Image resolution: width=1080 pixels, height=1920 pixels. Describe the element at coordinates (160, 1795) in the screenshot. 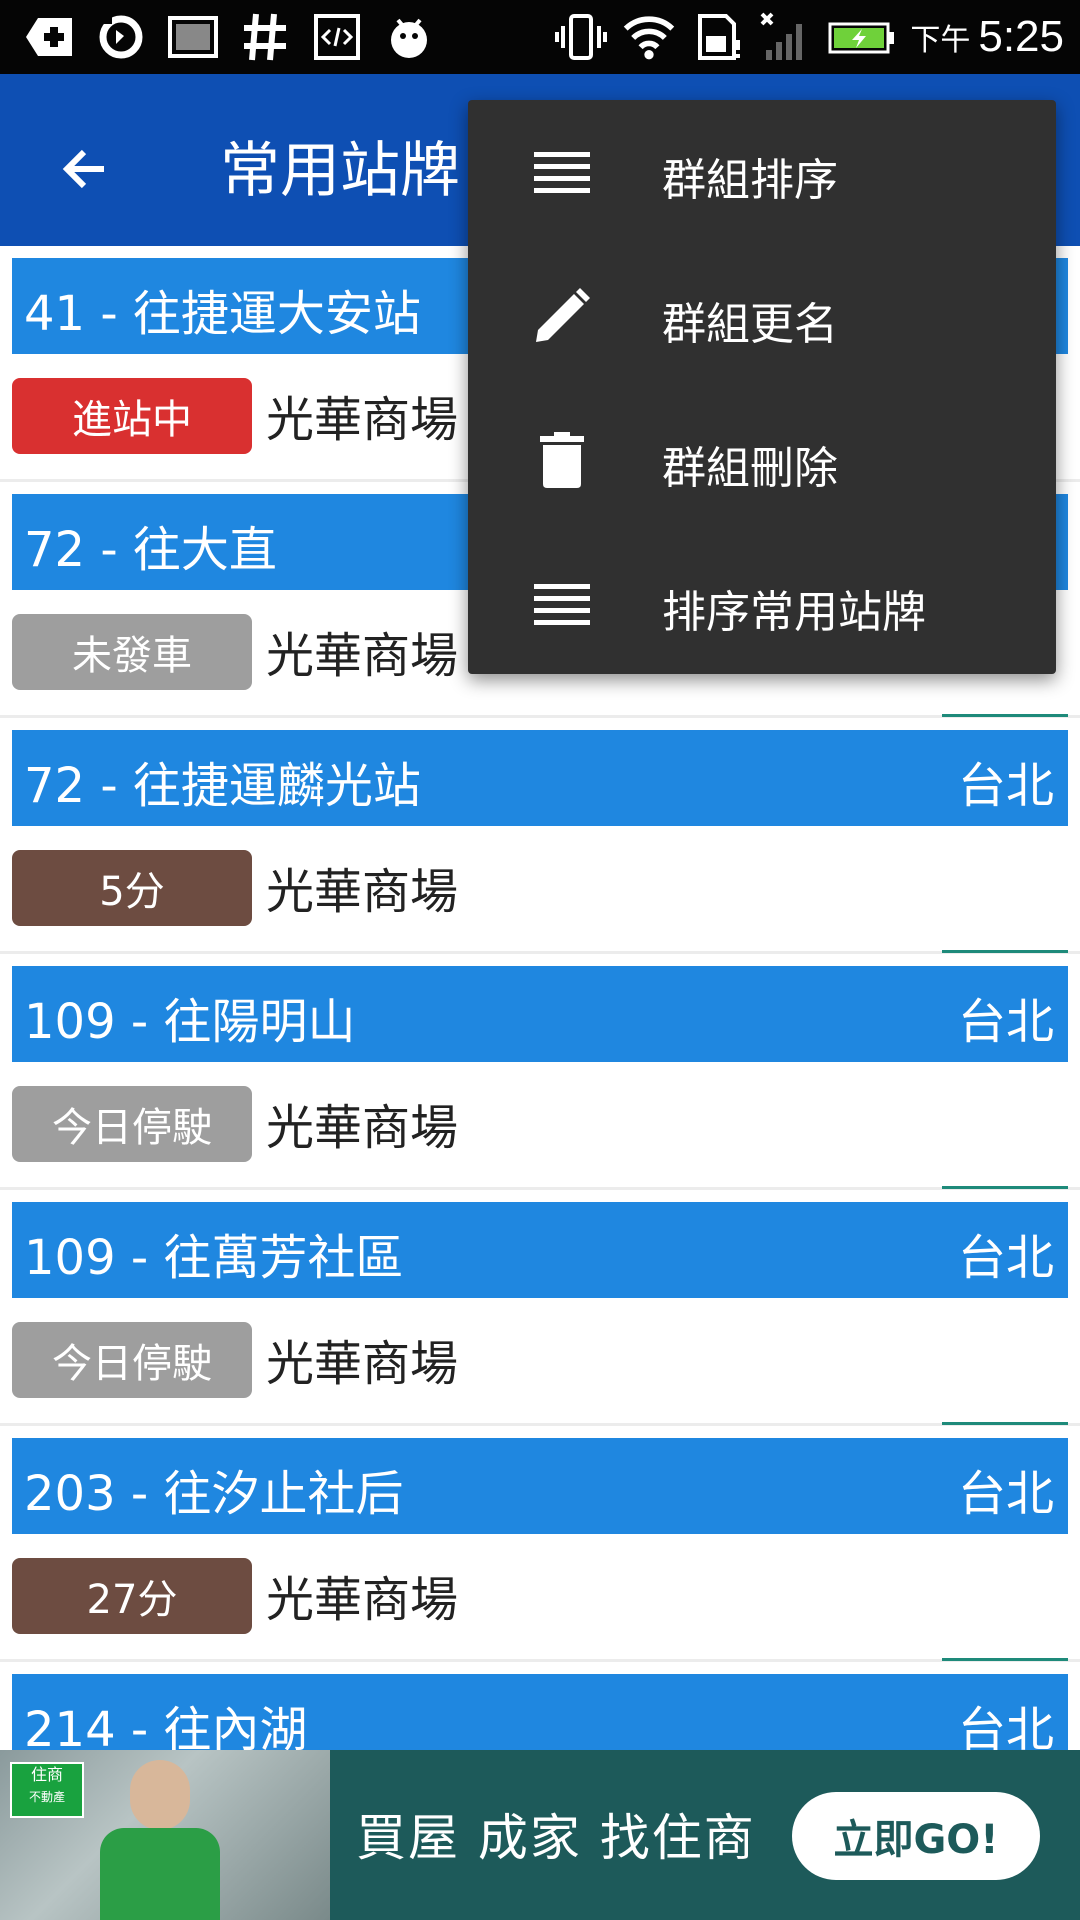

I see `ad-person-icon` at that location.